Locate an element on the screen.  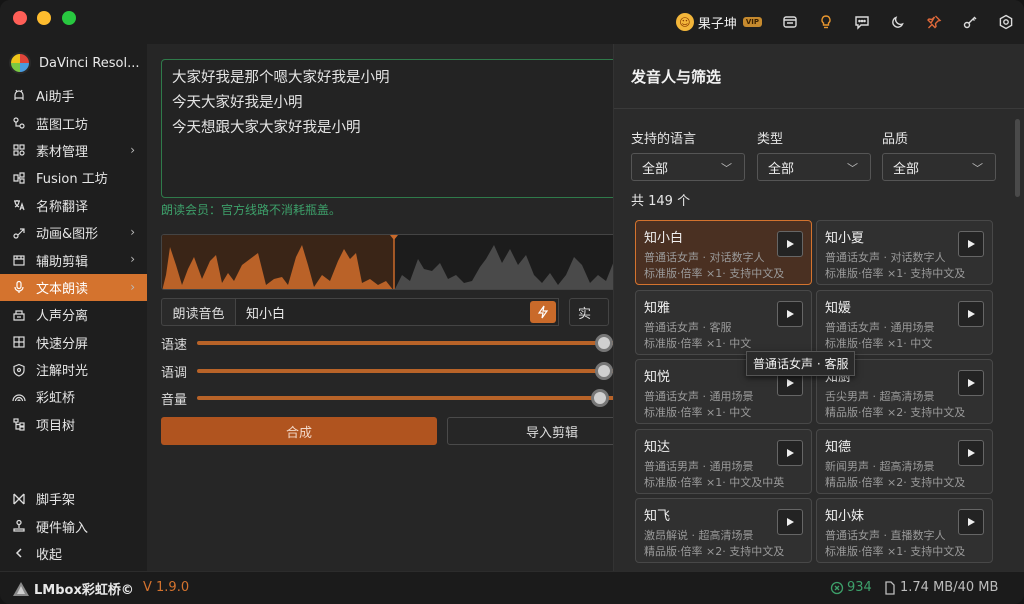
speed-slider: 语速 is located at coordinates (391, 343).